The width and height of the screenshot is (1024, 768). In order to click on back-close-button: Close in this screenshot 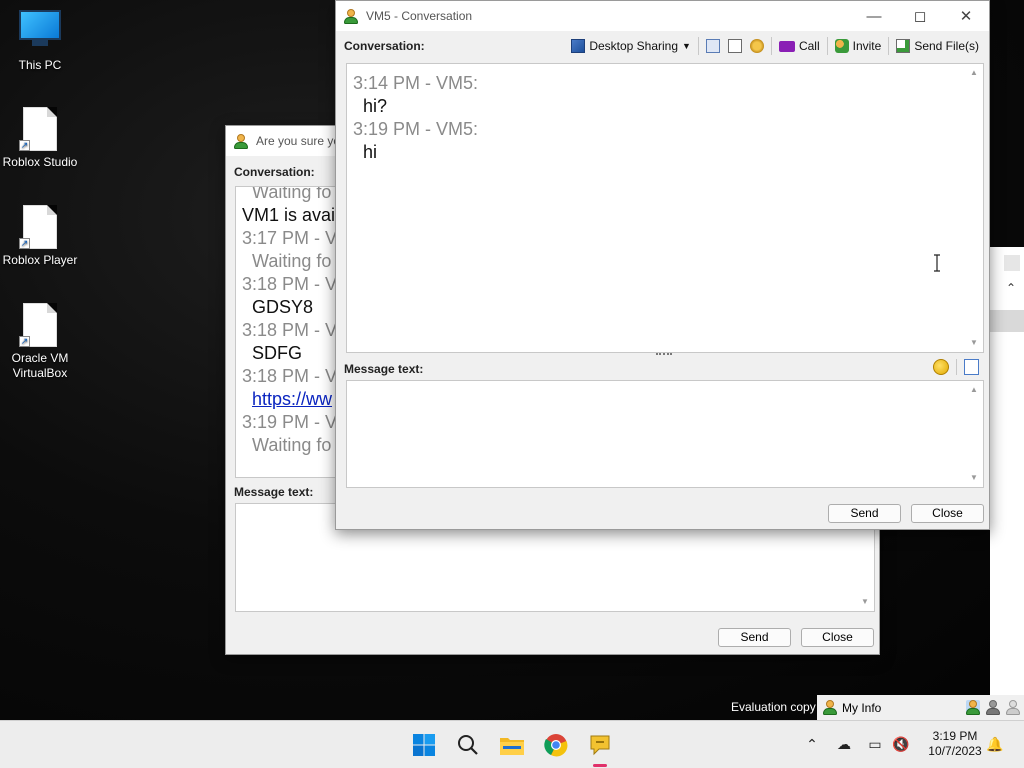, I will do `click(837, 637)`.